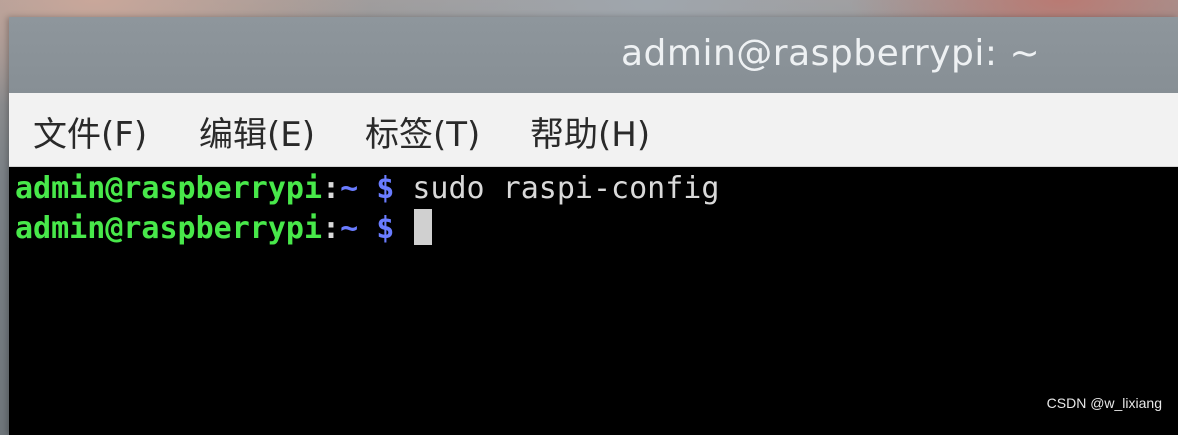 The width and height of the screenshot is (1178, 435). I want to click on menu-edit: 编辑(E), so click(257, 131).